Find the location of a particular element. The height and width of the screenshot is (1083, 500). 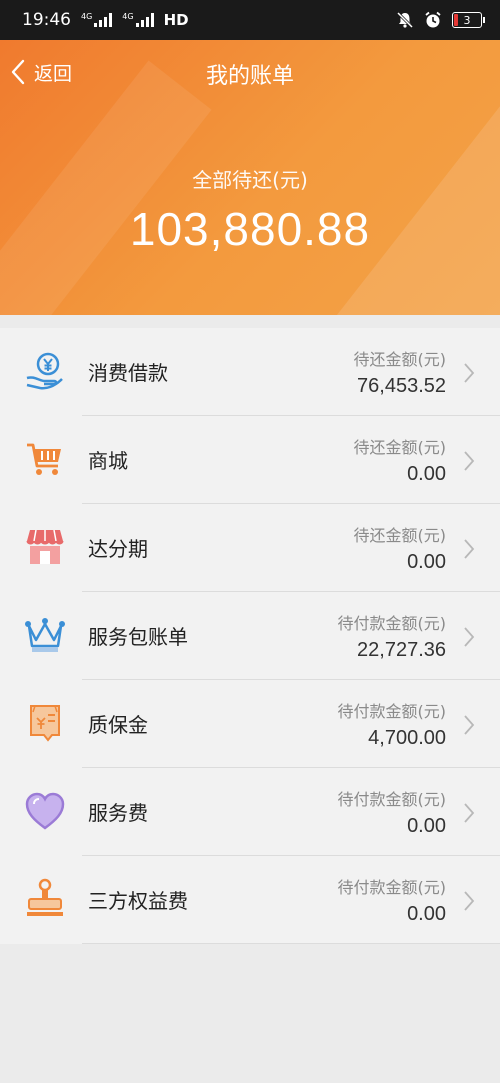

mute-bell-icon is located at coordinates (405, 20).